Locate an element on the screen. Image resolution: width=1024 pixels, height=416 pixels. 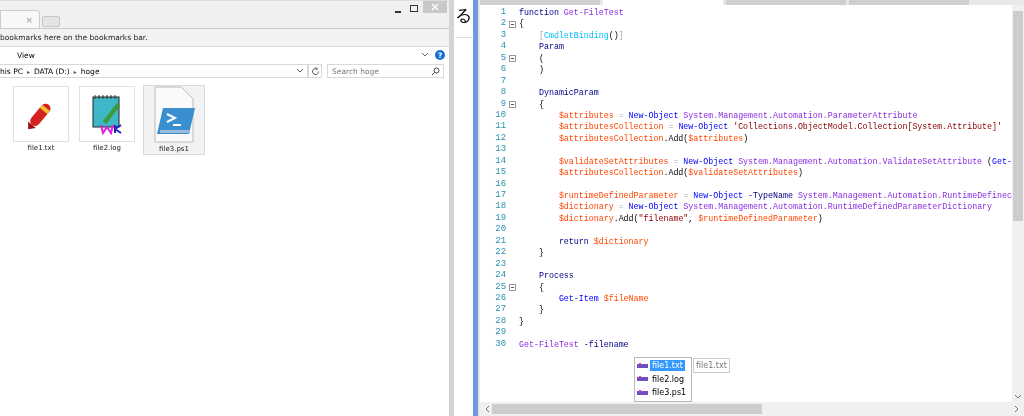
line-number: 6 is located at coordinates (503, 70).